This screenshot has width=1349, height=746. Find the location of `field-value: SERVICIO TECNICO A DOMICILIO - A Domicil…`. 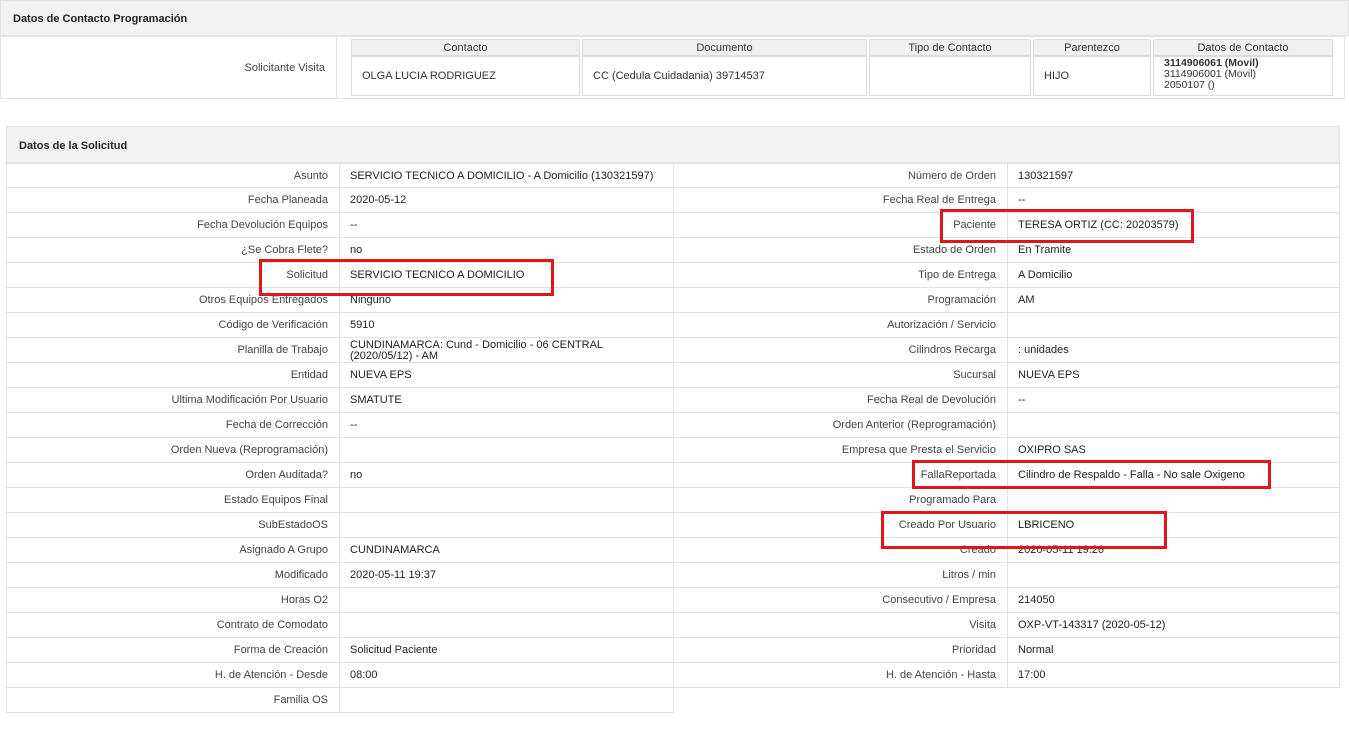

field-value: SERVICIO TECNICO A DOMICILIO - A Domicil… is located at coordinates (507, 175).